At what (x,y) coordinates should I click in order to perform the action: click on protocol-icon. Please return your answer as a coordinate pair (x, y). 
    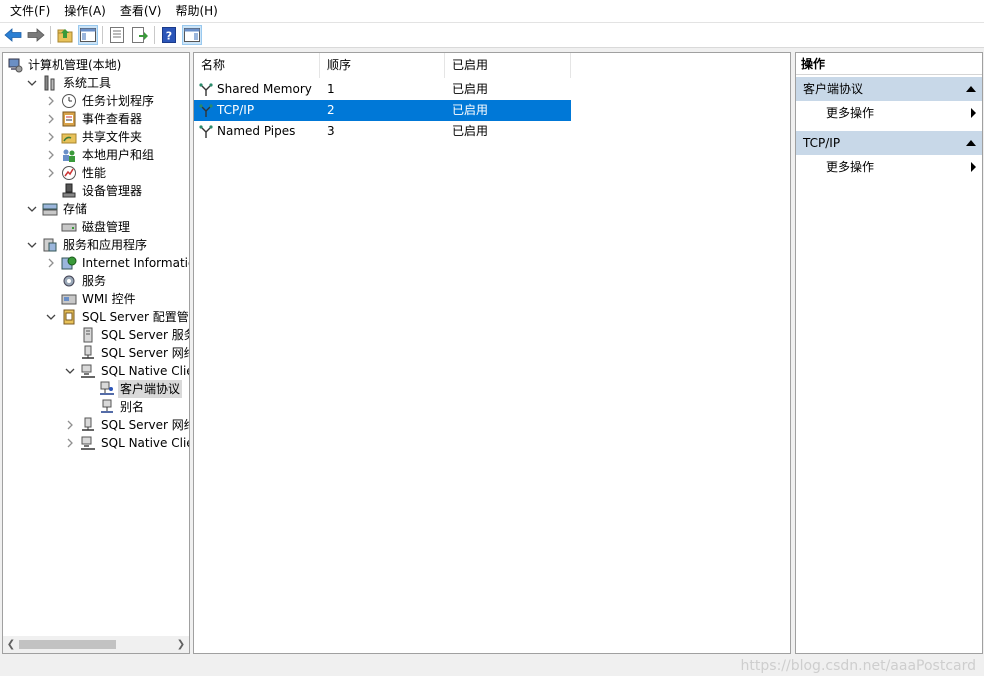
    Looking at the image, I should click on (206, 90).